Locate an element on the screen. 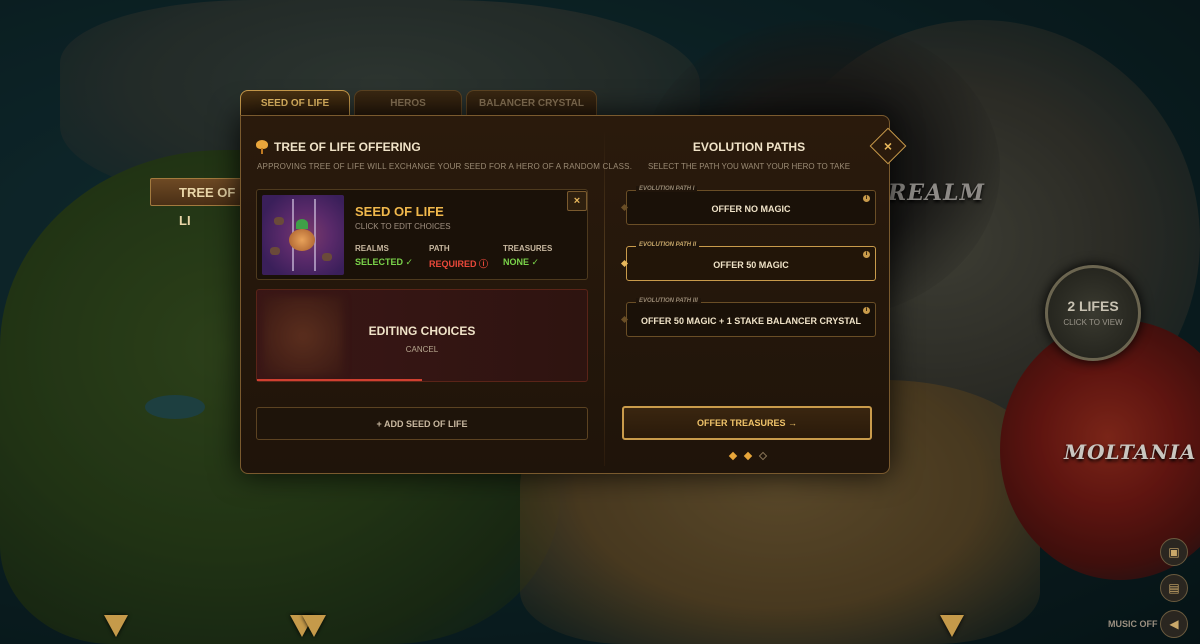 This screenshot has height=644, width=1200. modal-divider is located at coordinates (604, 298).